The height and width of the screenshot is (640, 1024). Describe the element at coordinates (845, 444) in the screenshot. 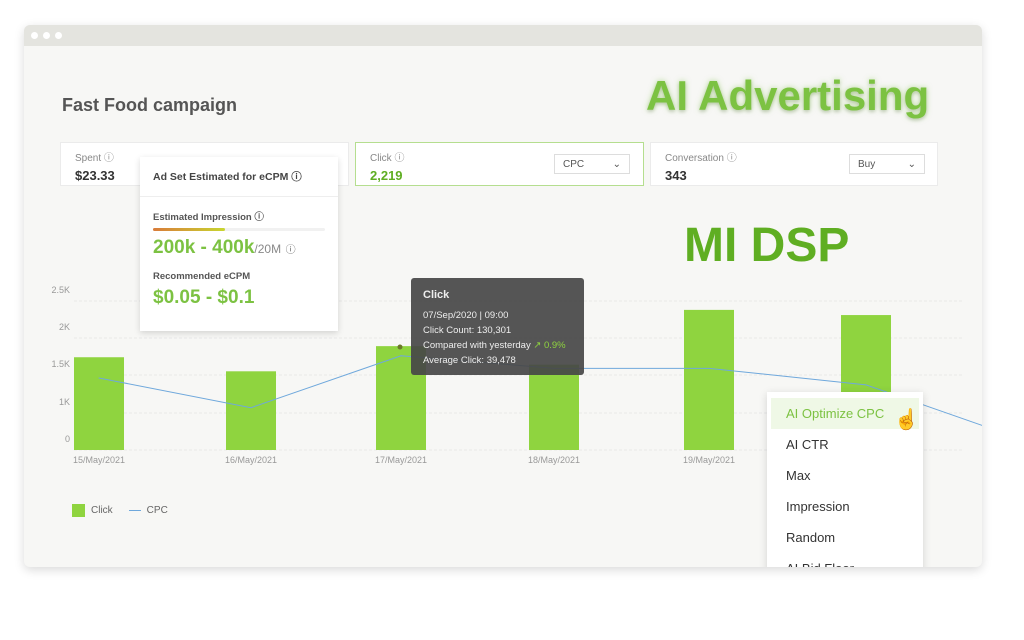

I see `dropdown-item: AI CTR` at that location.